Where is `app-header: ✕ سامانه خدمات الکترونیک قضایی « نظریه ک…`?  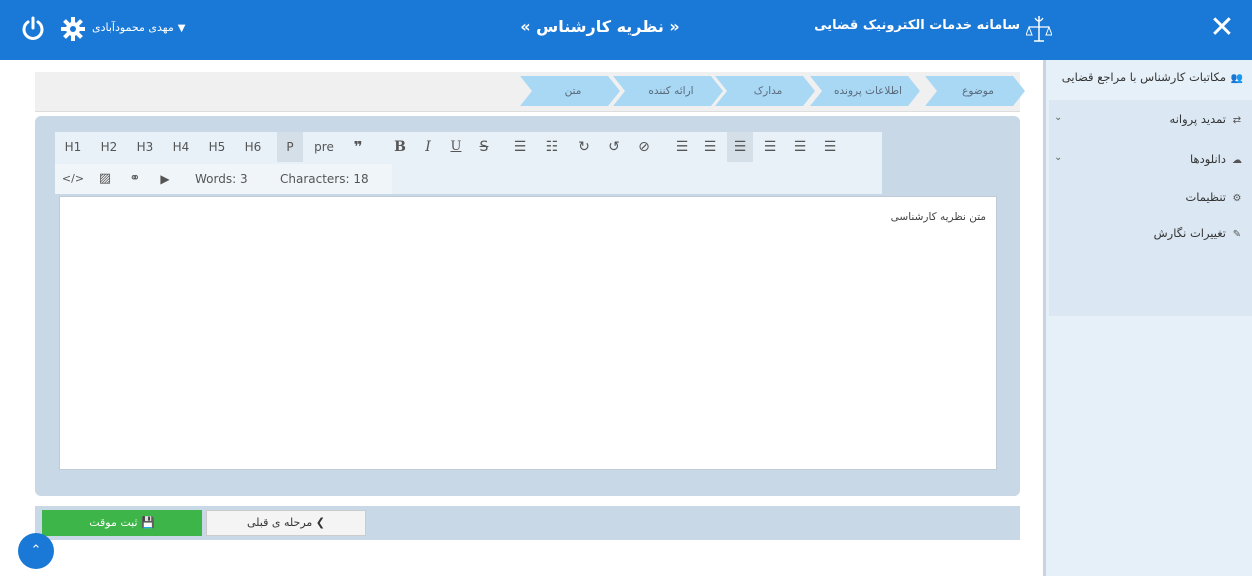 app-header: ✕ سامانه خدمات الکترونیک قضایی « نظریه ک… is located at coordinates (626, 30).